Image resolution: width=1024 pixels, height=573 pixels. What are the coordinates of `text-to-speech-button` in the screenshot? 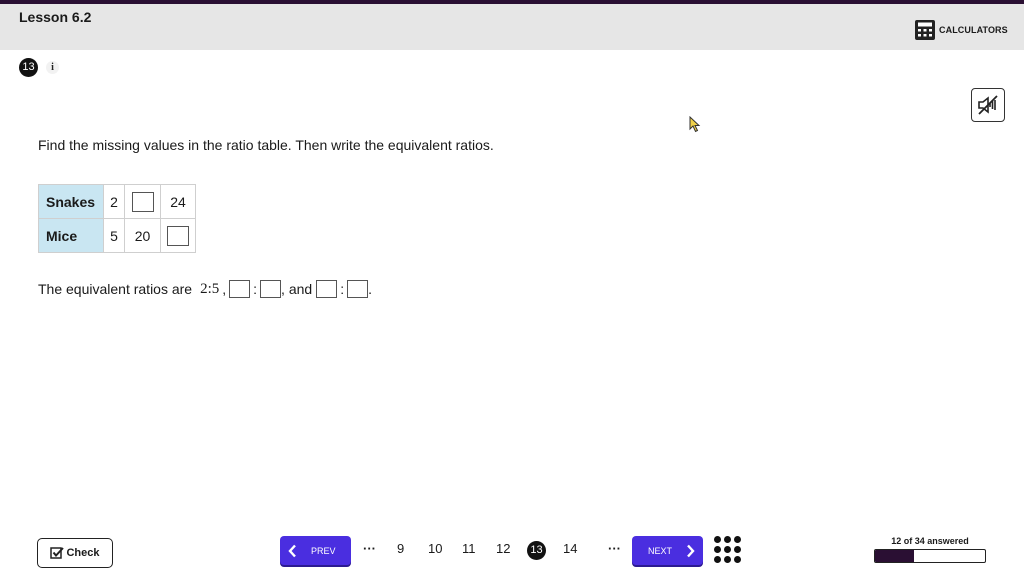 It's located at (988, 105).